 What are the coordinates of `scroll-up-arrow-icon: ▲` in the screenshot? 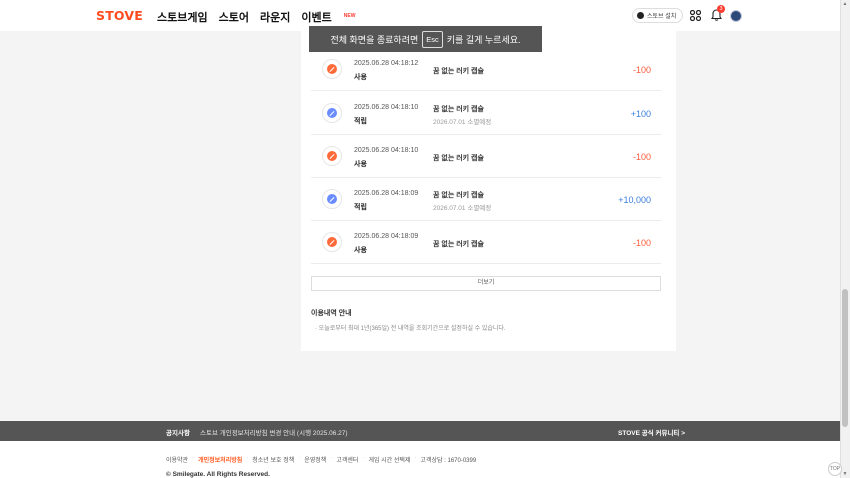 It's located at (845, 4).